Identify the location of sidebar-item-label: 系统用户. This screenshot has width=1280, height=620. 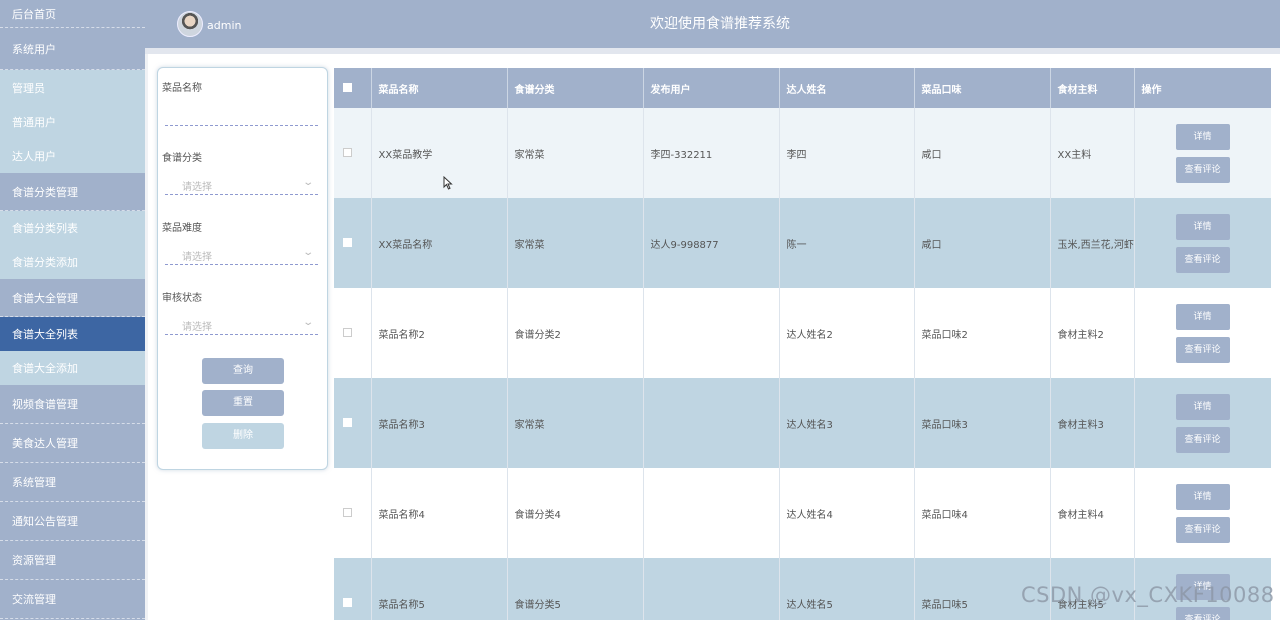
(34, 49).